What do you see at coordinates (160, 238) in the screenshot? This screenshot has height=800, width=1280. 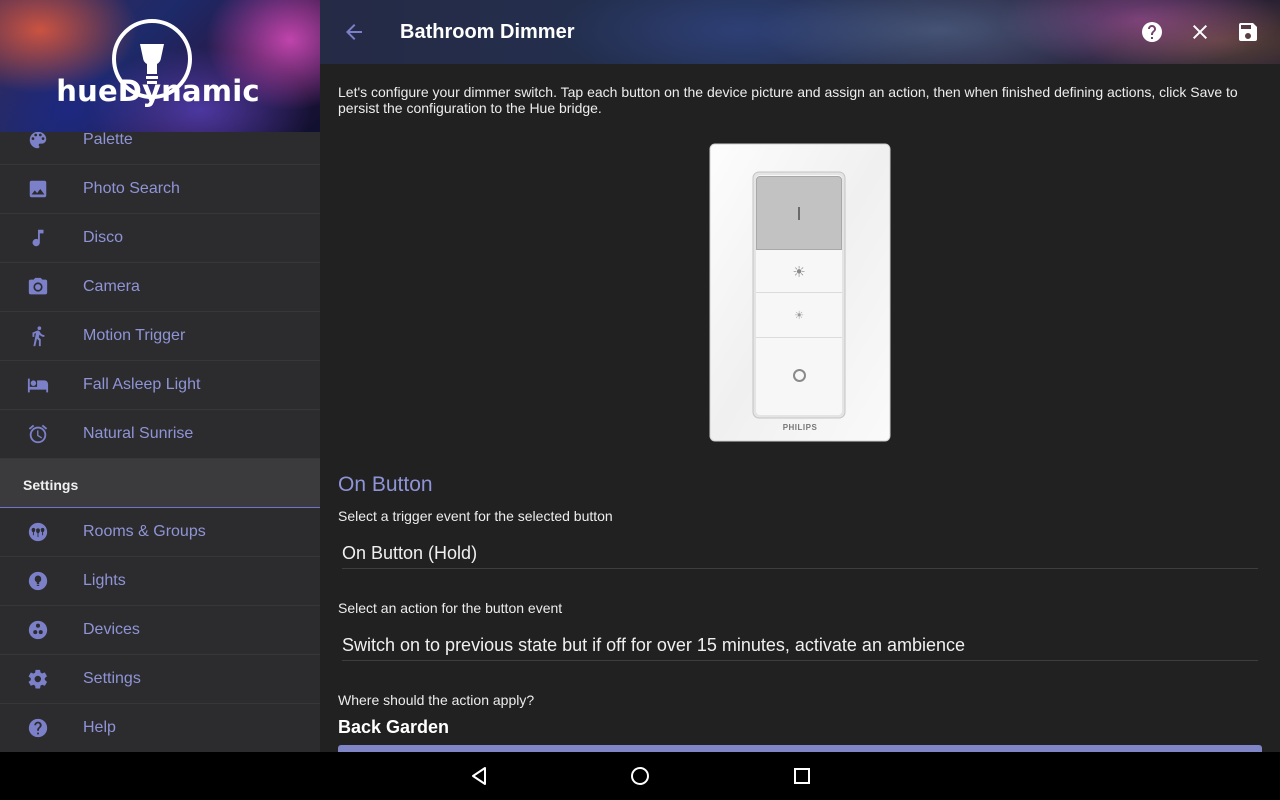 I see `sidebar-item-disco: Disco` at bounding box center [160, 238].